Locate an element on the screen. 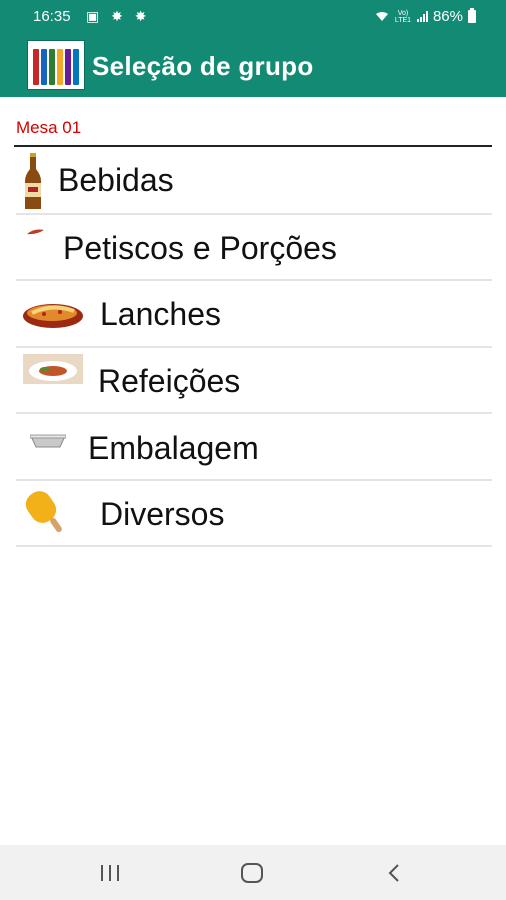  recents-icon is located at coordinates (110, 873).